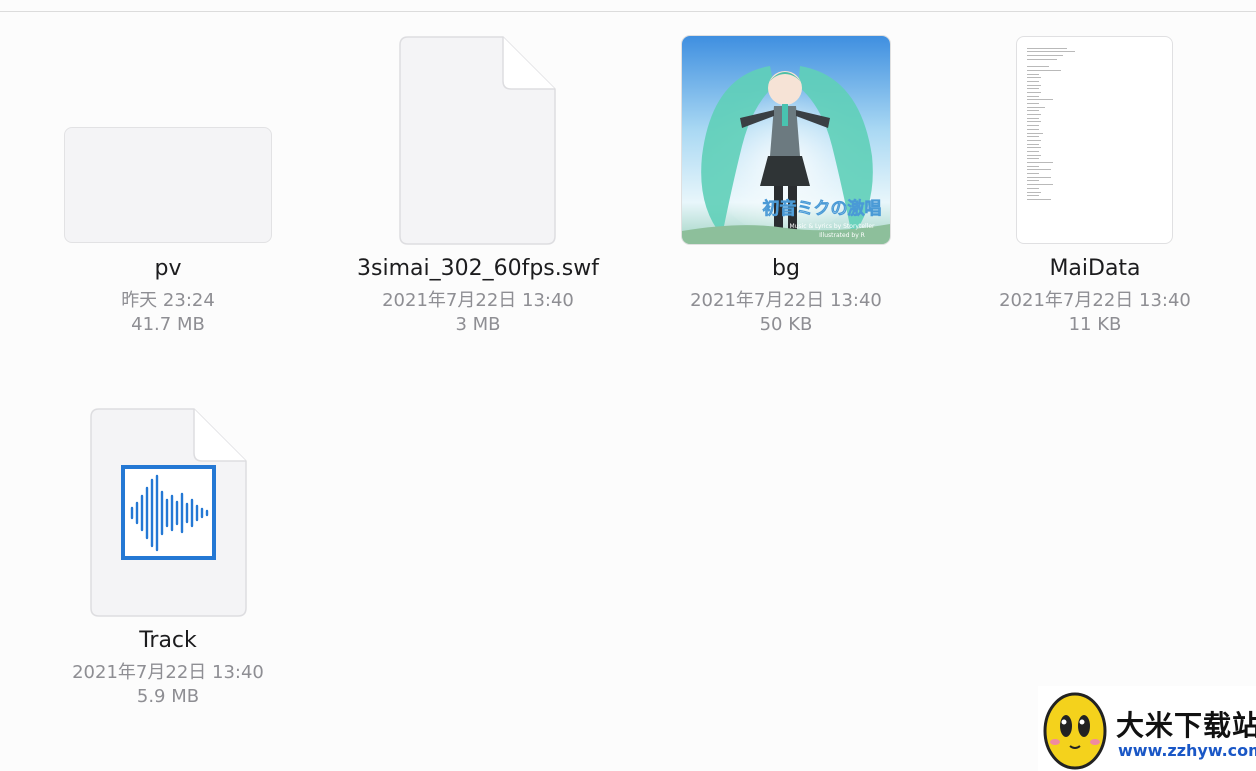 The width and height of the screenshot is (1256, 771). I want to click on egg-mascot-icon, so click(1075, 731).